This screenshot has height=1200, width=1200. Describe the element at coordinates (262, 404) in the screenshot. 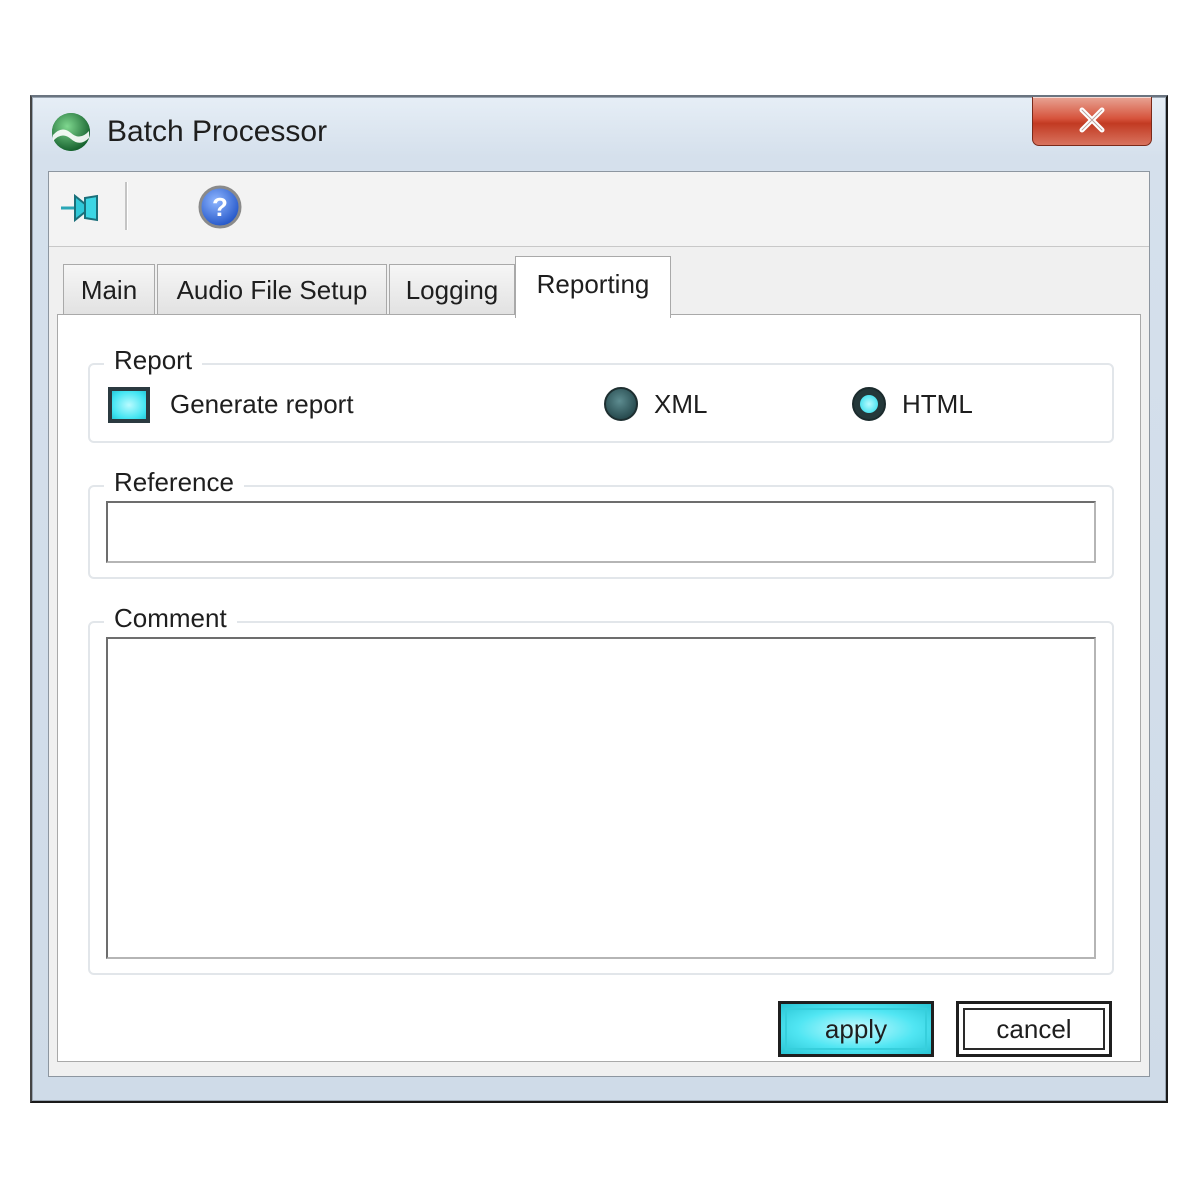

I see `generate-report-label: Generate report` at that location.